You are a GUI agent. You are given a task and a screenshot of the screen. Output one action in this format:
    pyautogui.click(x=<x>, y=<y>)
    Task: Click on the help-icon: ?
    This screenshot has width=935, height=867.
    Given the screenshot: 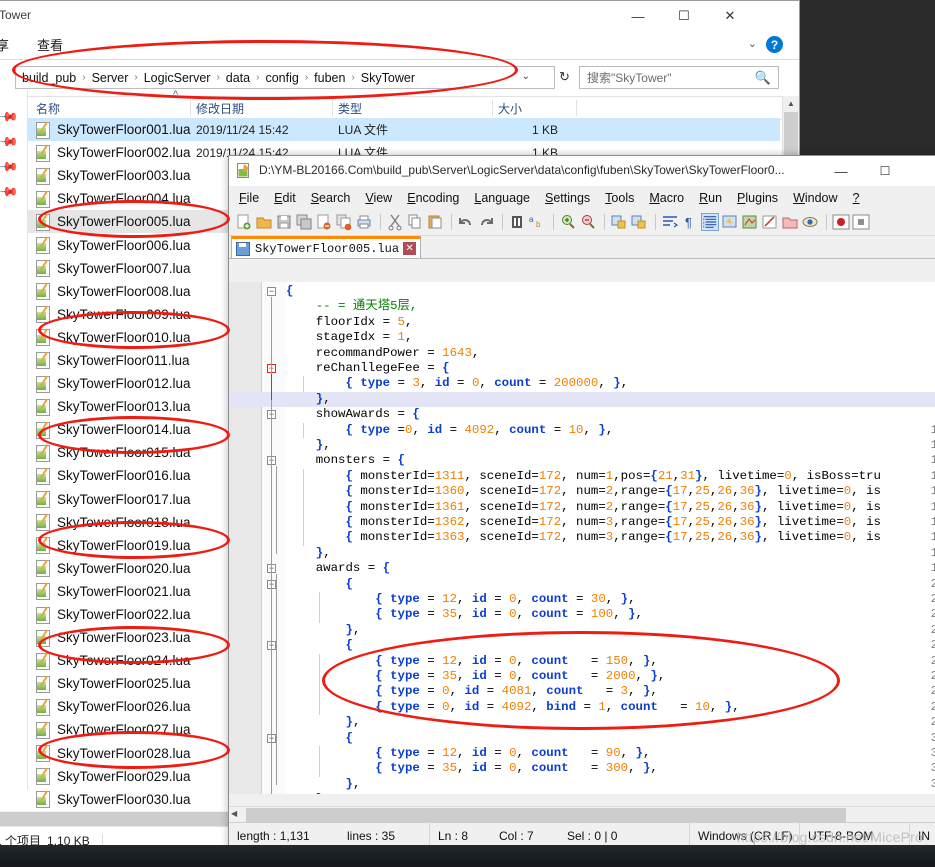 What is the action you would take?
    pyautogui.click(x=774, y=44)
    